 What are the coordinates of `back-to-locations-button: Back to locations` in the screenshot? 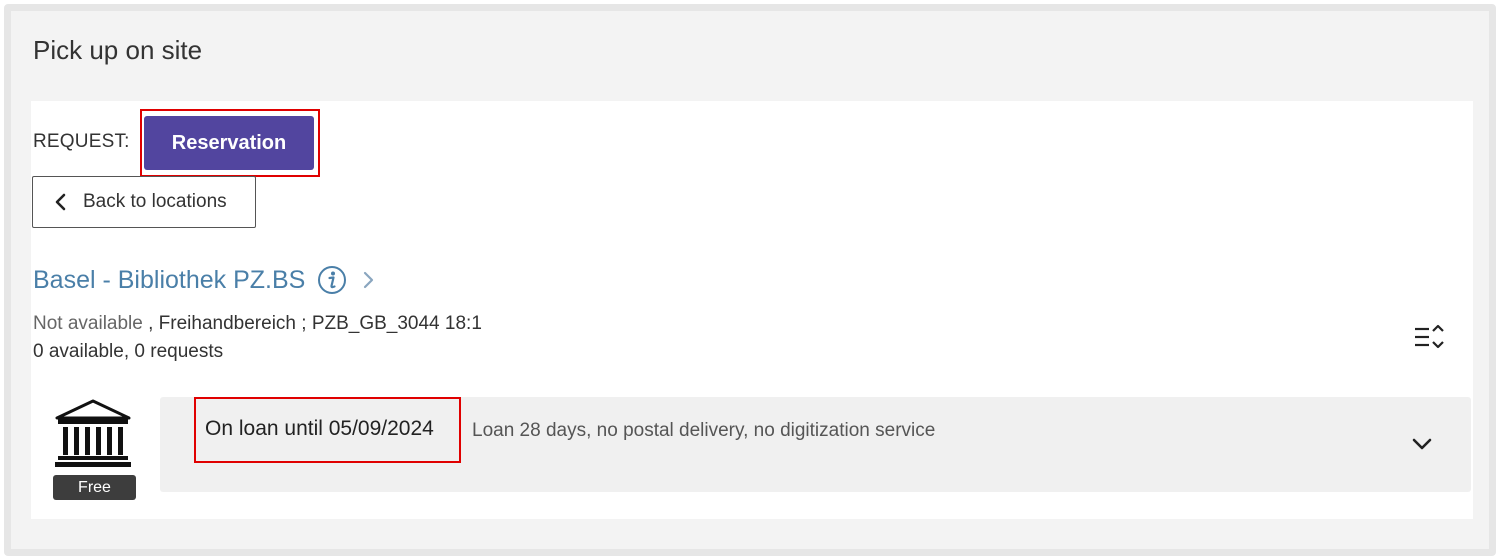 It's located at (144, 202).